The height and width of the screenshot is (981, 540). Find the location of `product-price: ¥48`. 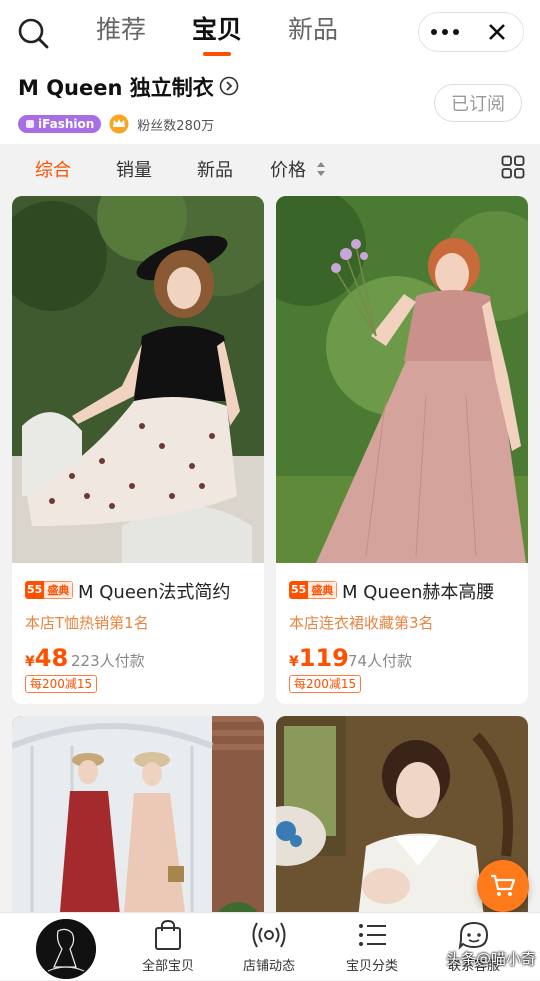

product-price: ¥48 is located at coordinates (46, 658).